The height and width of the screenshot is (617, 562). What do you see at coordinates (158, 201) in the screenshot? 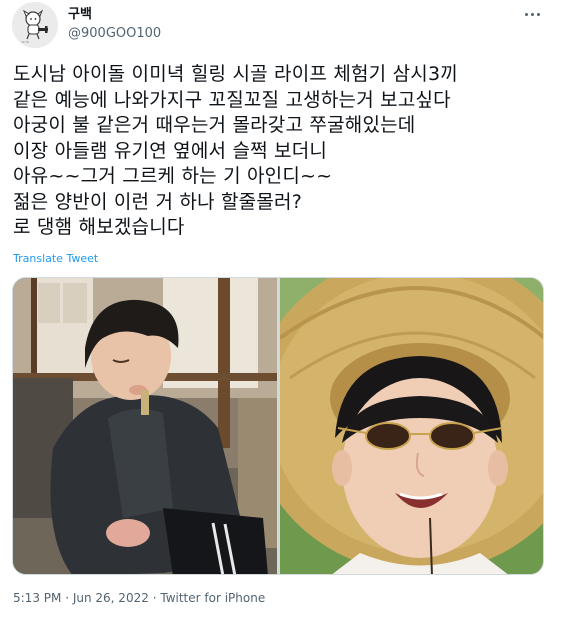
I see `tweet-text-line: 젊은 양반이 이런 거 하나 할줄몰러?` at bounding box center [158, 201].